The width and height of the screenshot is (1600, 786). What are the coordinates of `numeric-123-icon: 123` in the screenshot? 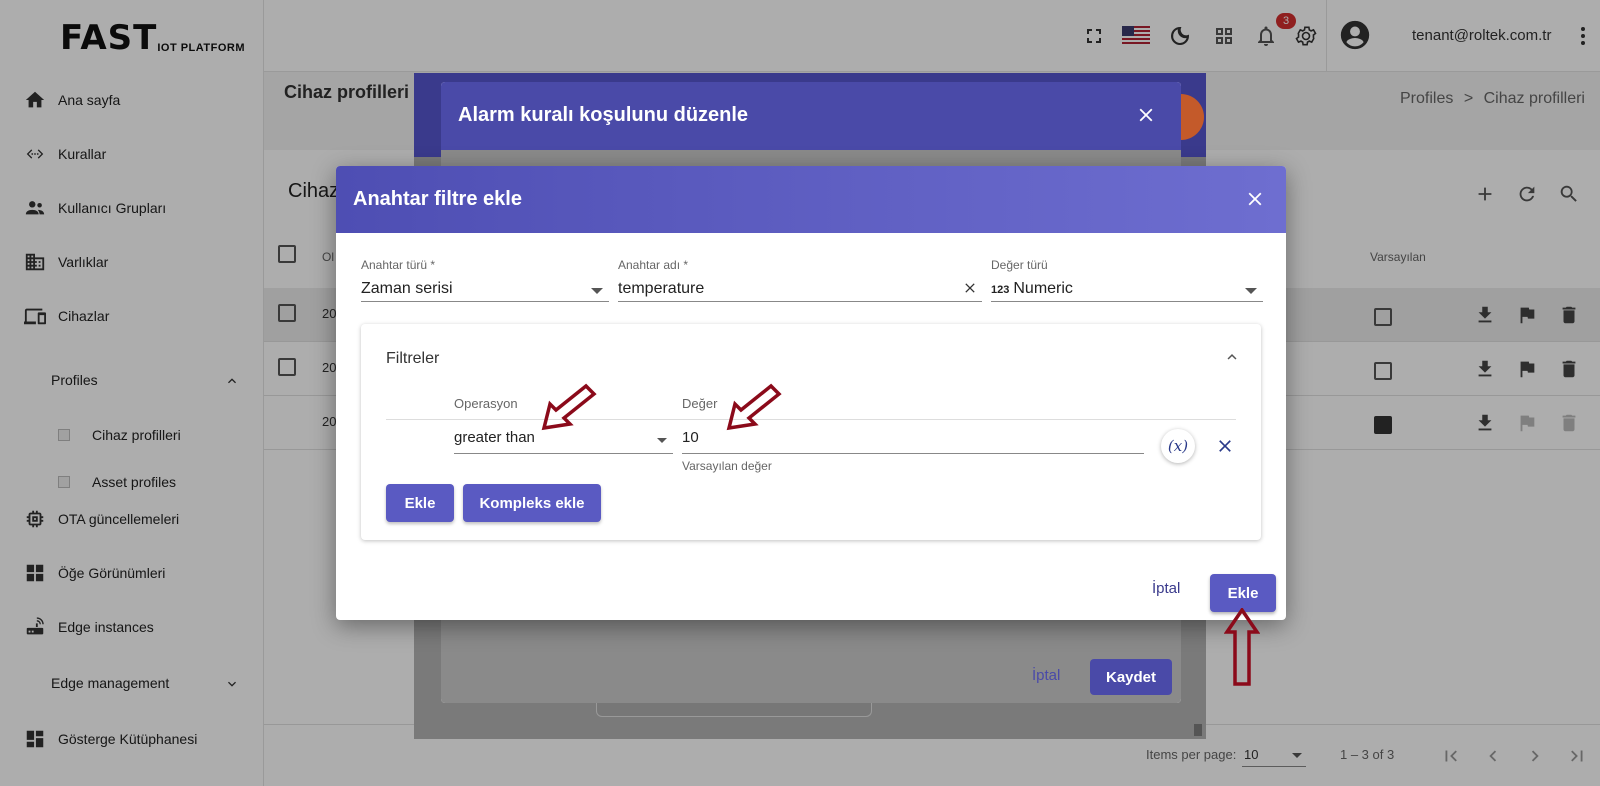 It's located at (1000, 290).